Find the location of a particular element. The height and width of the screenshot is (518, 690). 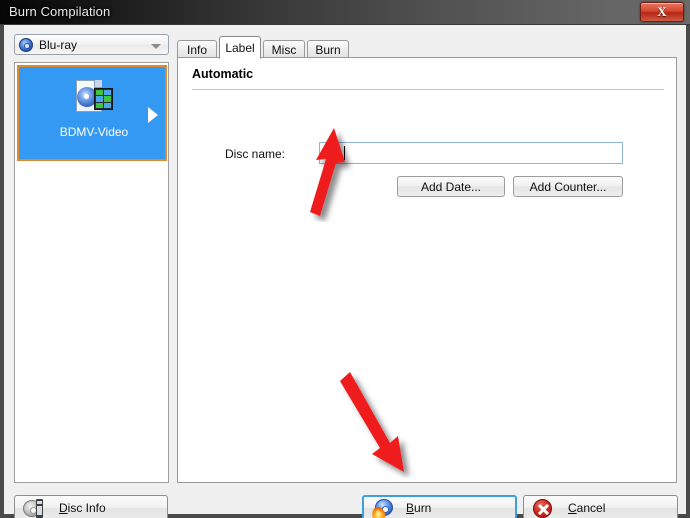

cancel-button-label: Cancel is located at coordinates (586, 508).